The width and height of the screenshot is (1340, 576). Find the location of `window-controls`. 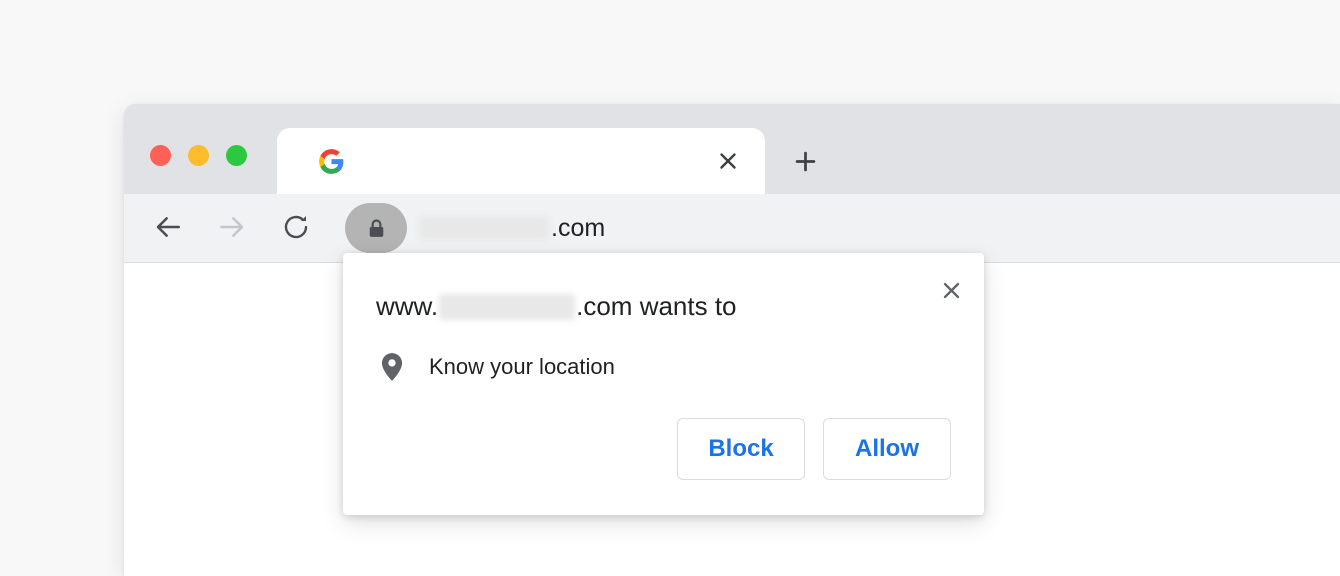

window-controls is located at coordinates (198, 155).